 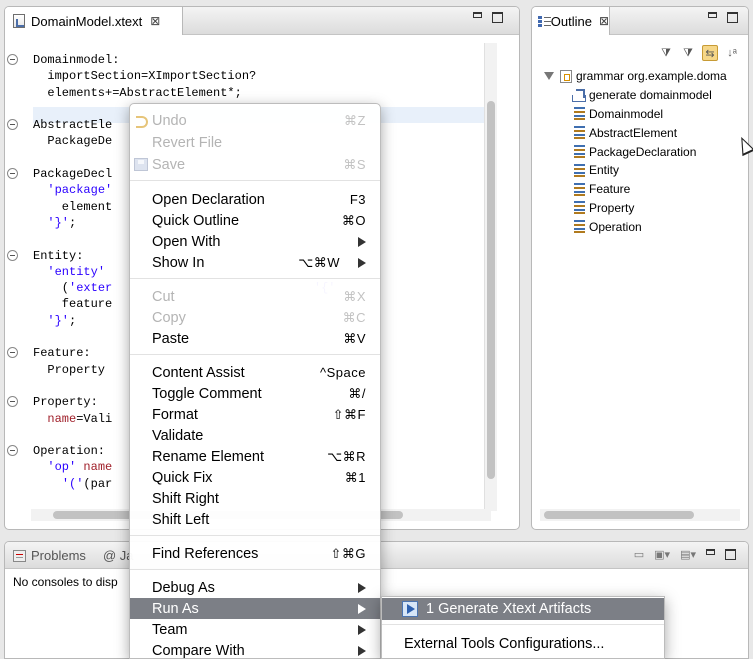 I want to click on horizontal-scrollbar, so click(x=640, y=515).